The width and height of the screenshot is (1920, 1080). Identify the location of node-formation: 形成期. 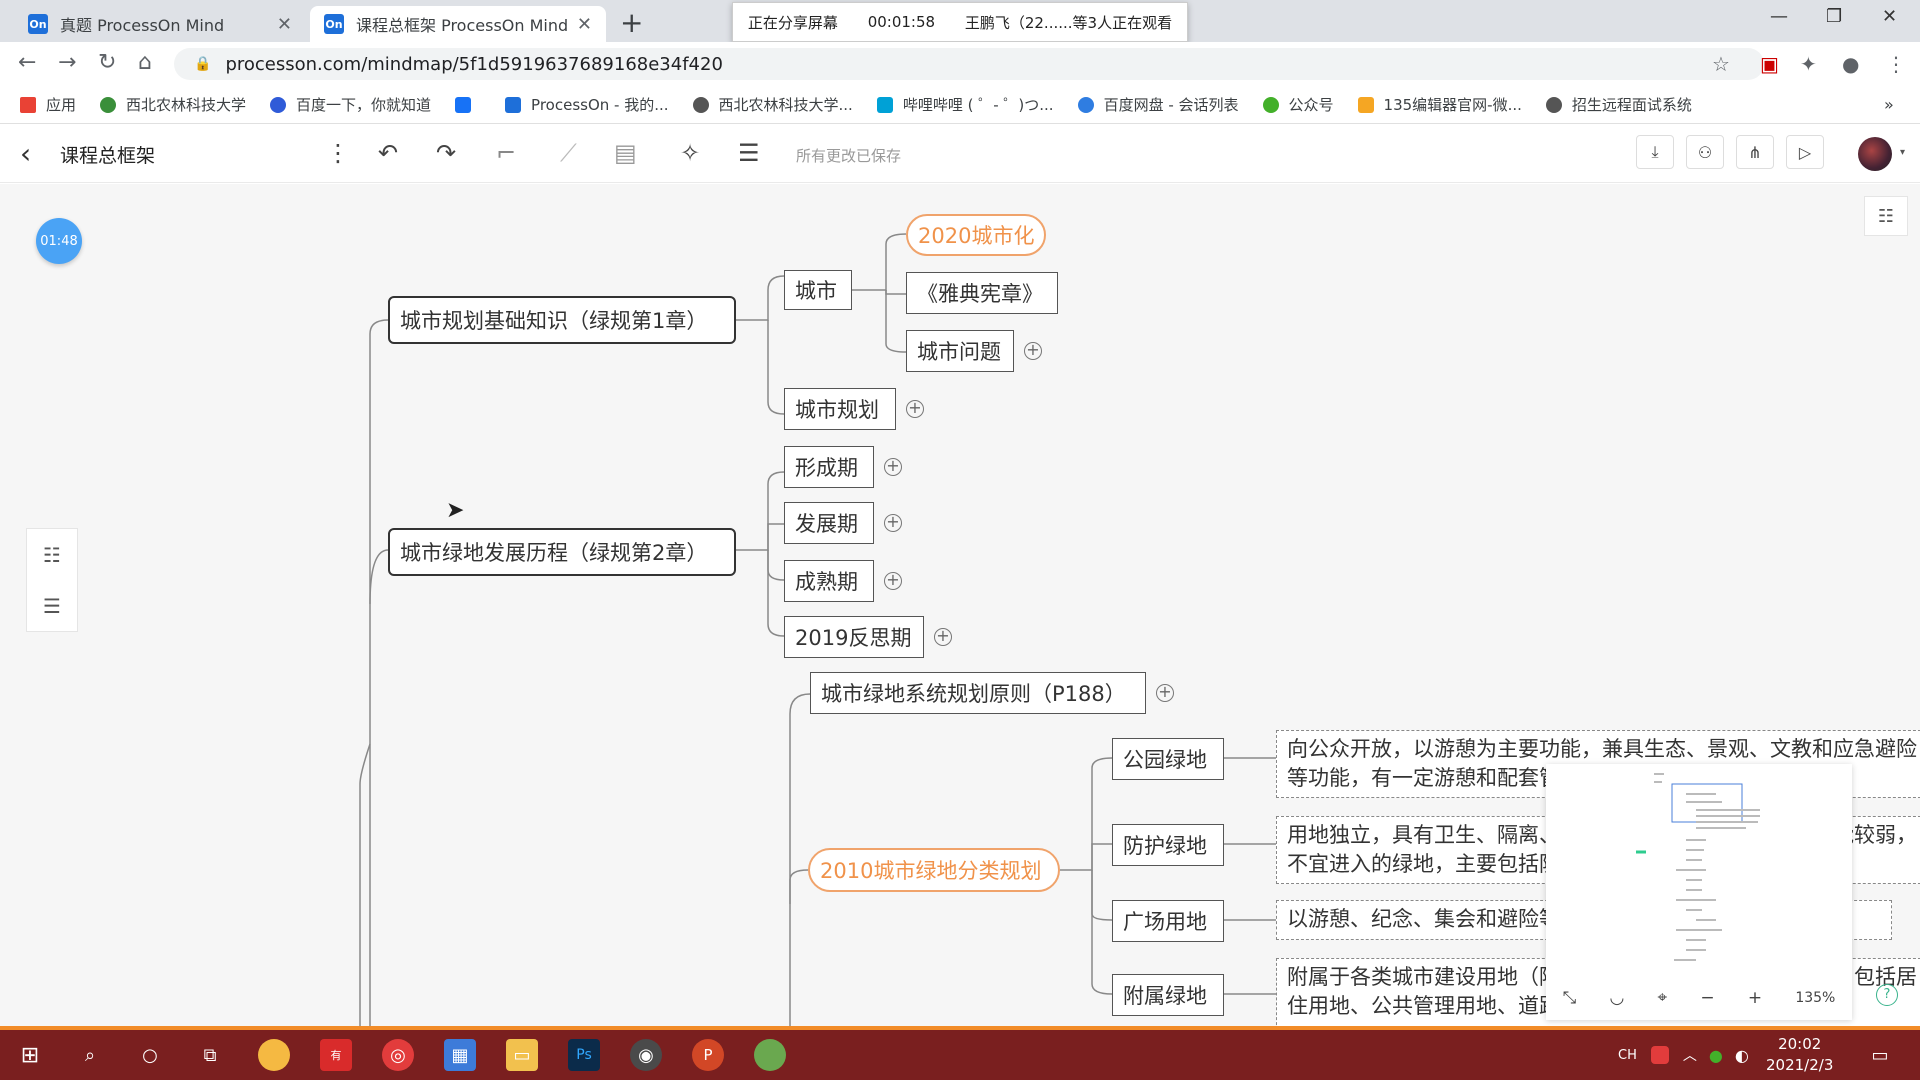
(829, 467).